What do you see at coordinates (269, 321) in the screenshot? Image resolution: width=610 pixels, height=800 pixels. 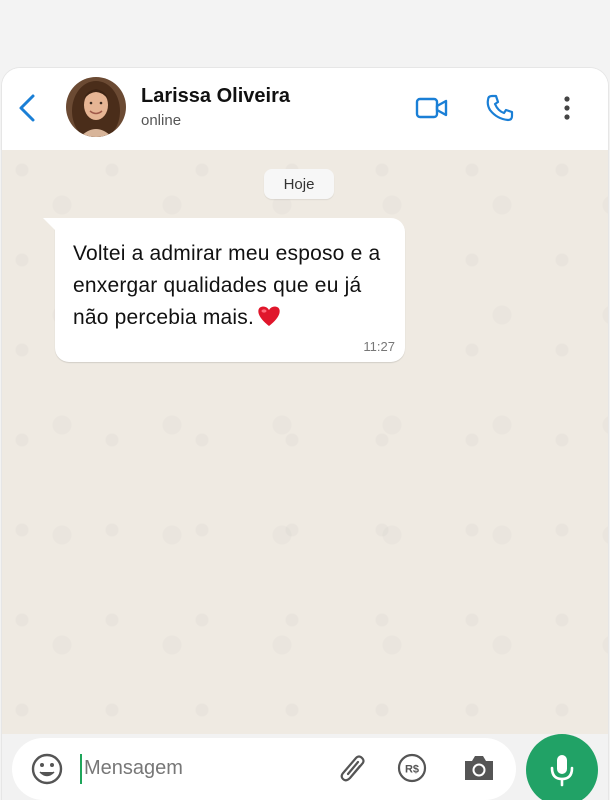 I see `heart-emoji-icon` at bounding box center [269, 321].